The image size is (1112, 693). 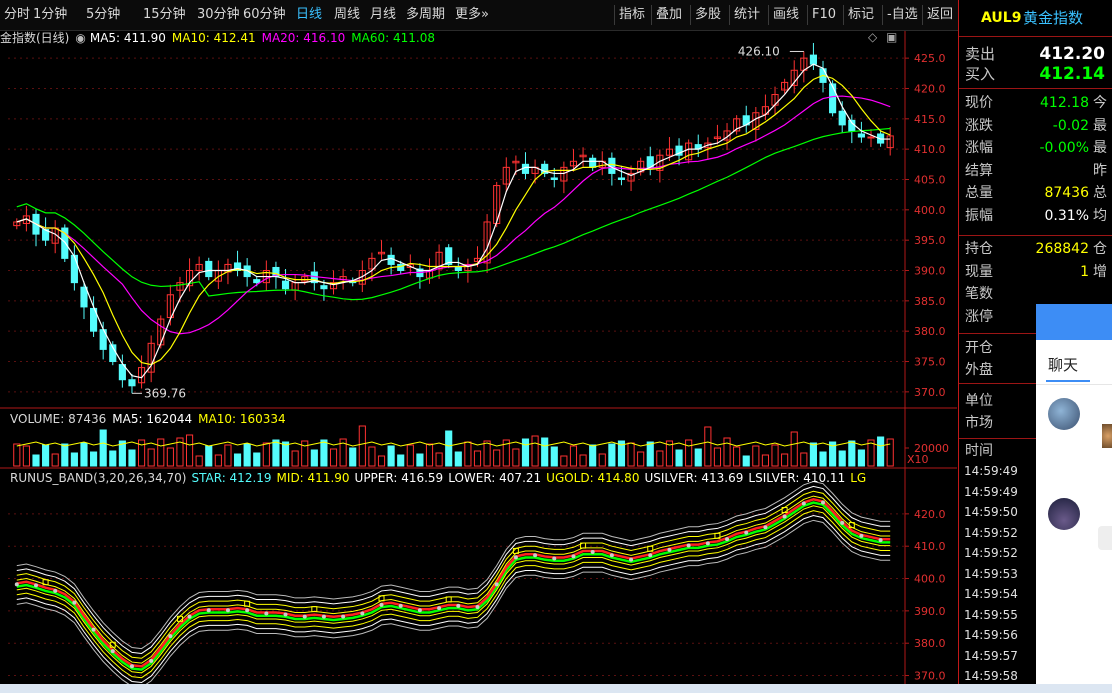 I want to click on tick-time: 14:59:52, so click(x=991, y=553).